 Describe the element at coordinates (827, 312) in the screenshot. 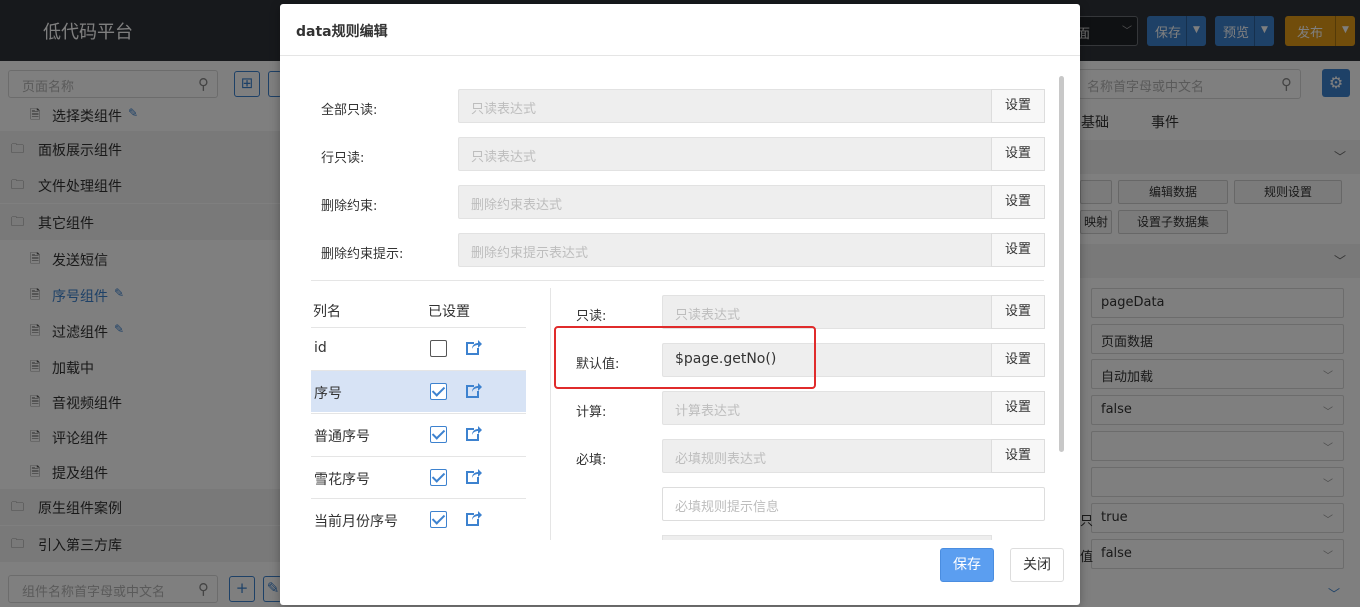

I see `column-rule-input: 只读表达式` at that location.